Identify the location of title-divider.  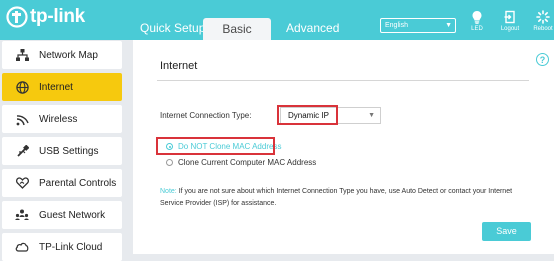
(343, 80).